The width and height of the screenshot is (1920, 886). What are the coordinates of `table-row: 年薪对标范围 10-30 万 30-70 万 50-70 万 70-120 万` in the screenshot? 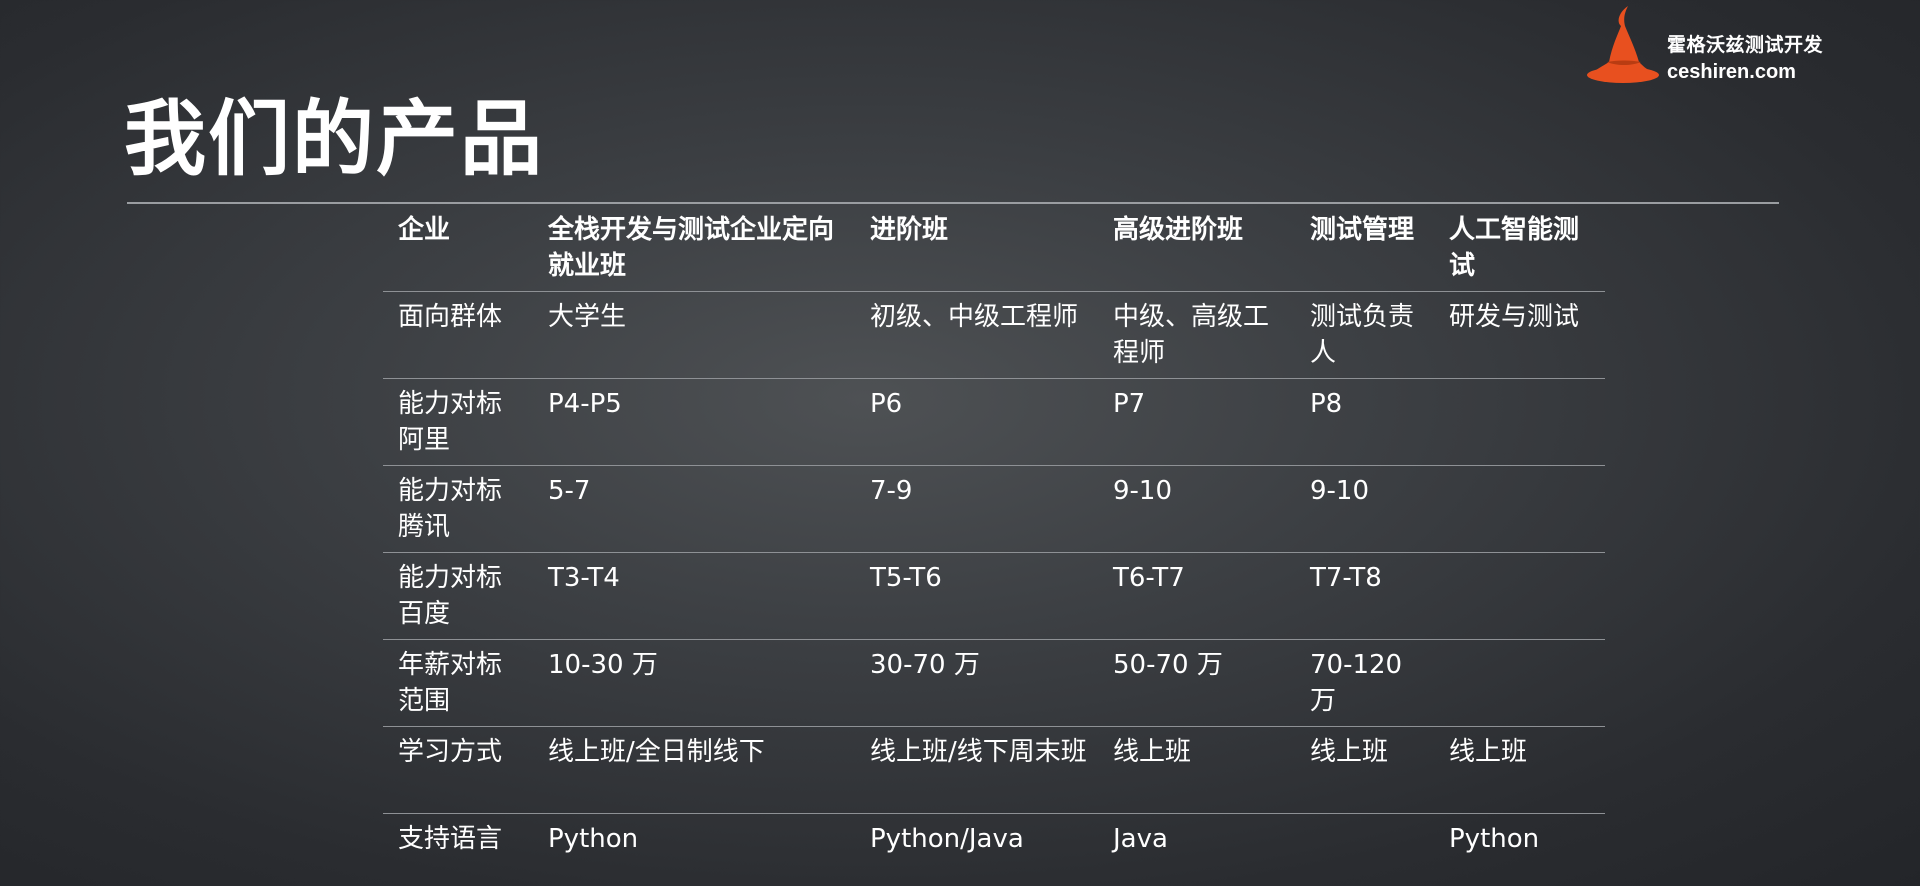 It's located at (994, 683).